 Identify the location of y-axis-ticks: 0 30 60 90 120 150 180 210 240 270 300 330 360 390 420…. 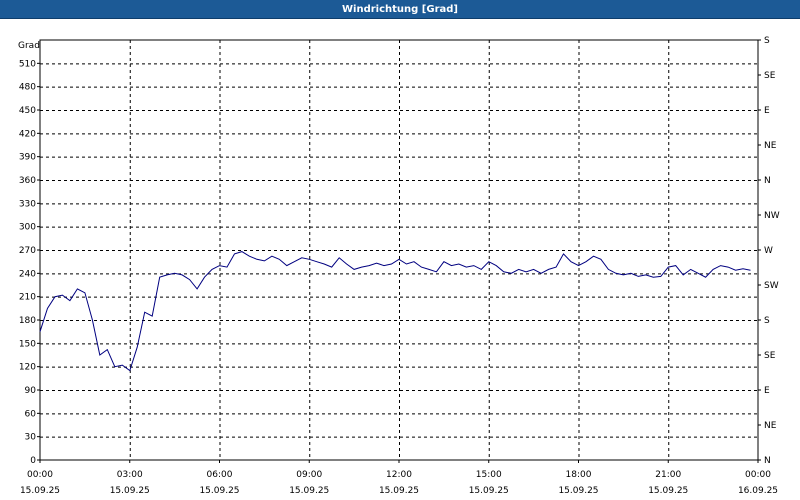
(29, 262).